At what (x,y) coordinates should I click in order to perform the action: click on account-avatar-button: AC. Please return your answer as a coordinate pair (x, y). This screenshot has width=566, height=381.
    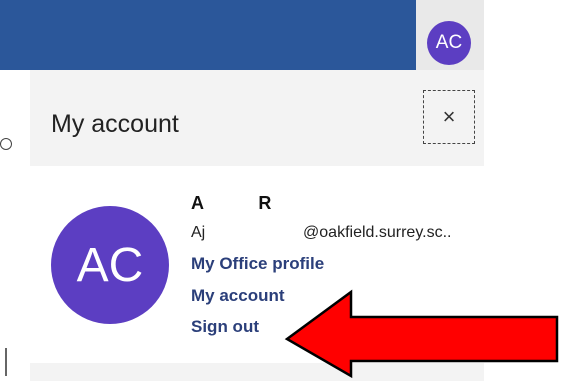
    Looking at the image, I should click on (449, 43).